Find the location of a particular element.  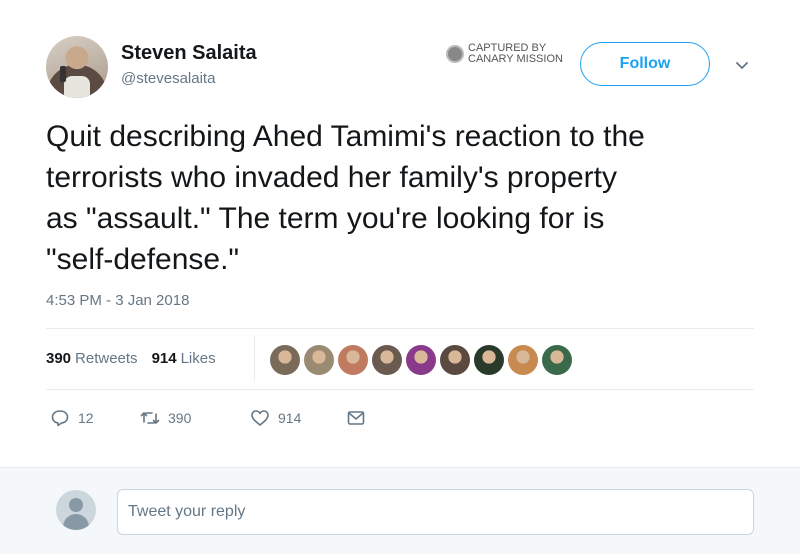

tweet-stats: 390 Retweets 914 Likes is located at coordinates (131, 358).